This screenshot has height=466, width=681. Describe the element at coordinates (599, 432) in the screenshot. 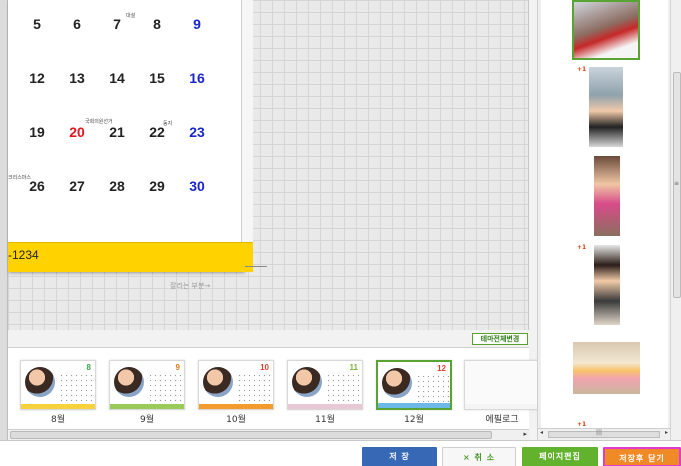

I see `scroll-grip-icon: |||` at that location.